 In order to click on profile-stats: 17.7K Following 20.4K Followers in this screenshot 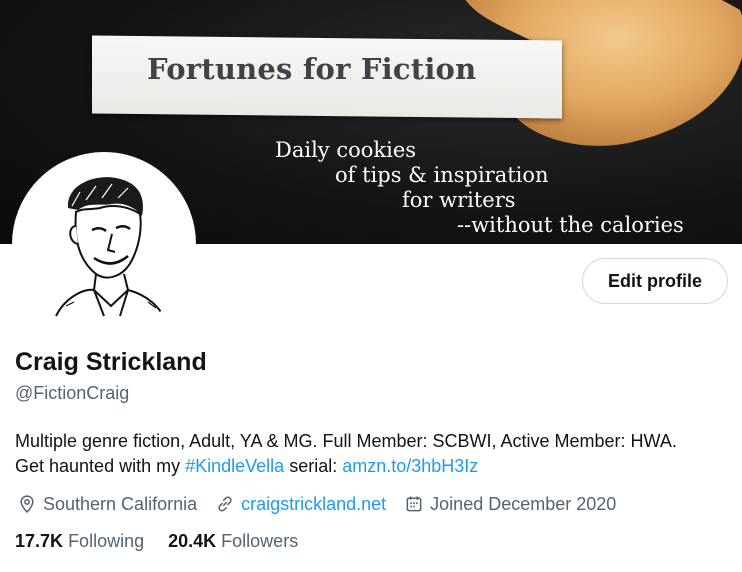, I will do `click(168, 541)`.